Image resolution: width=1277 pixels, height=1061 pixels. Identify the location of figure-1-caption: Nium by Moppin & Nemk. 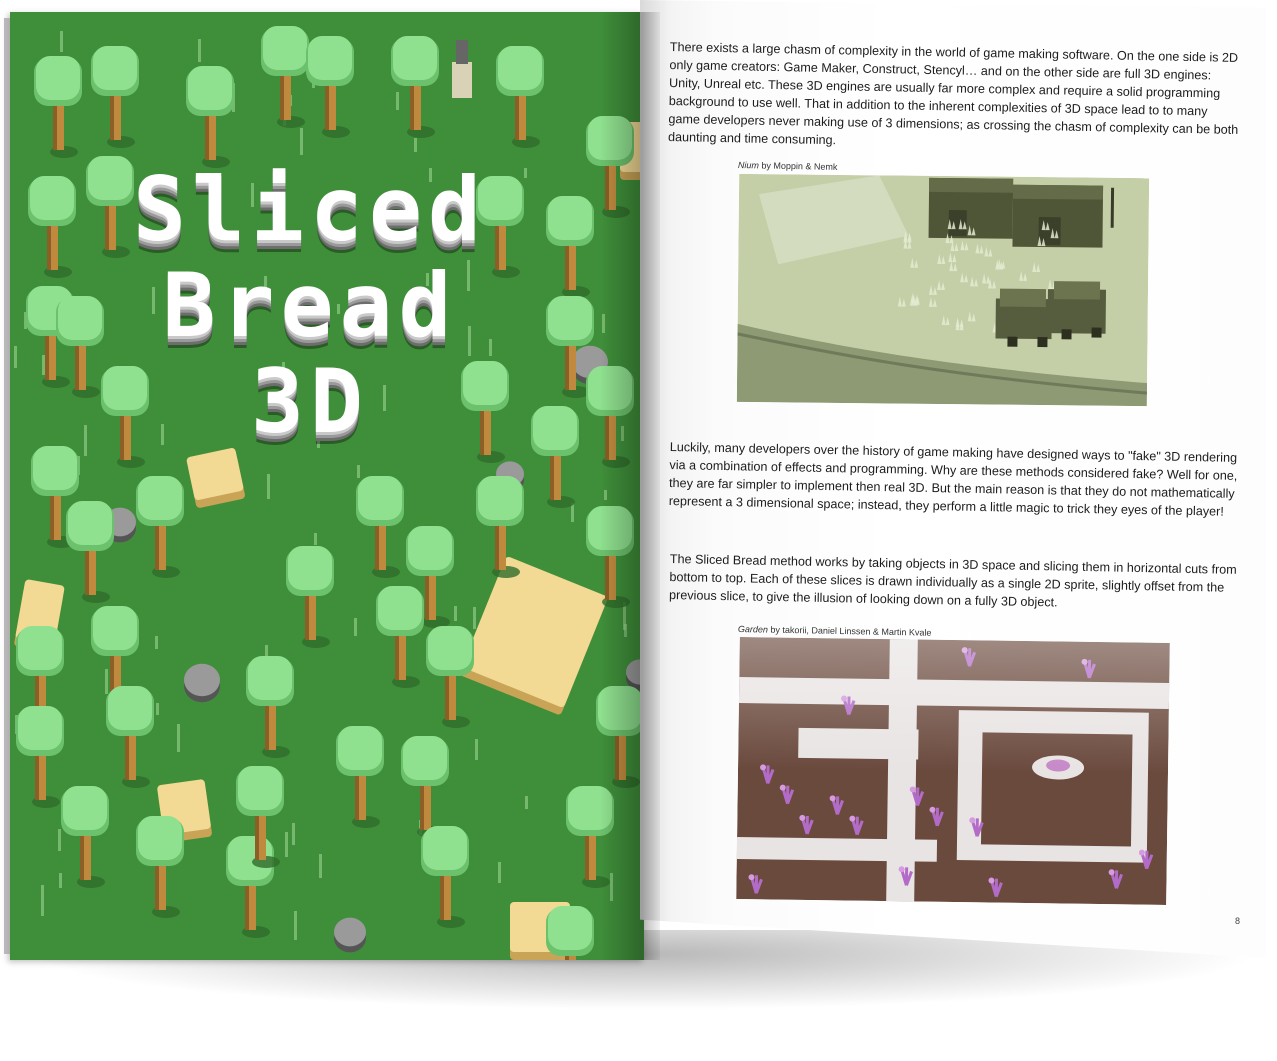
(788, 166).